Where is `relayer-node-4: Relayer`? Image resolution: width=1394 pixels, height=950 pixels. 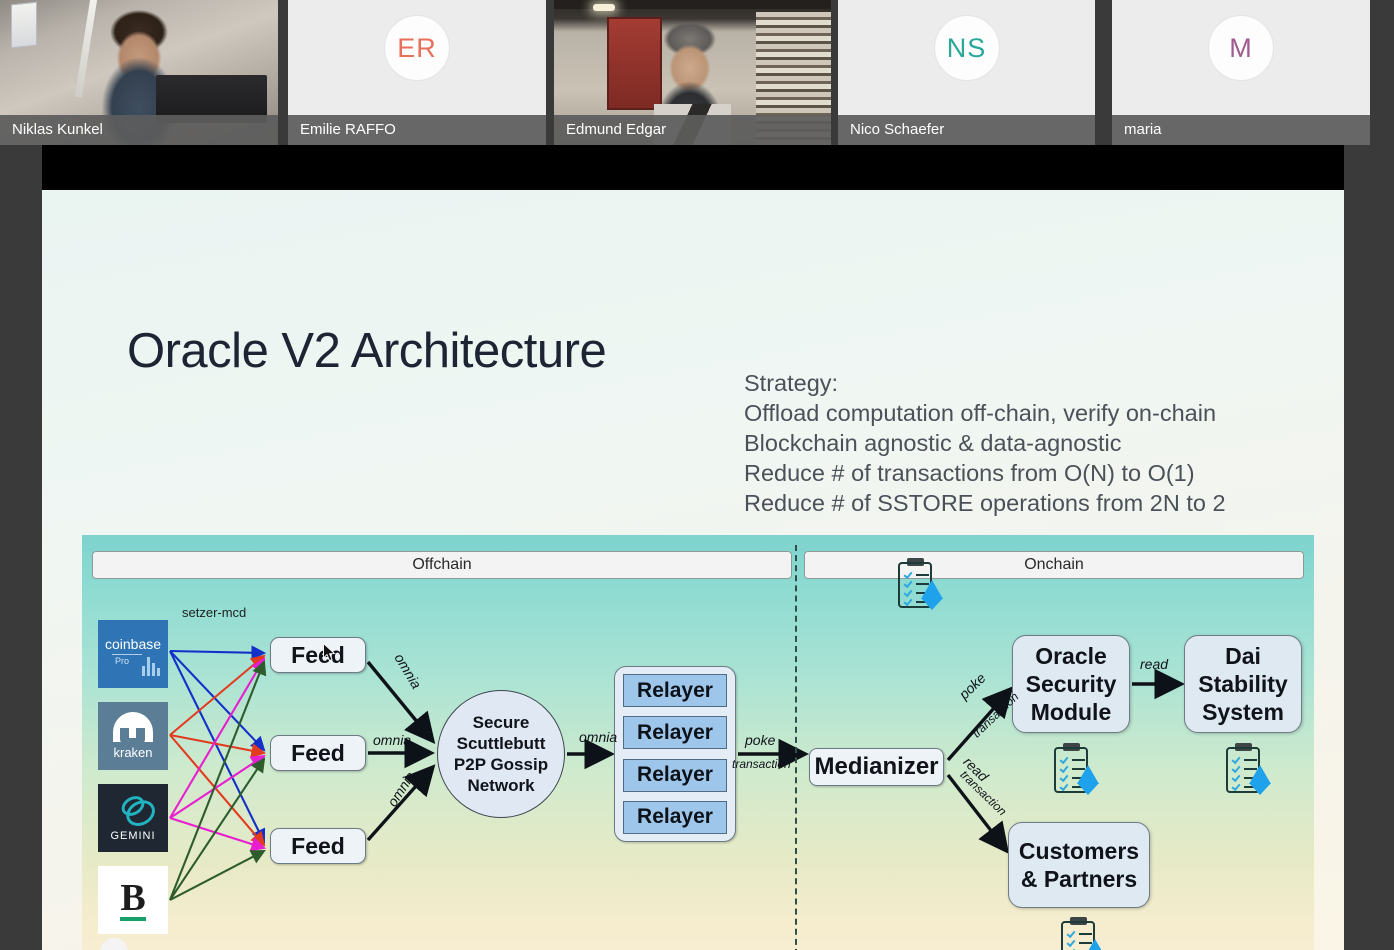 relayer-node-4: Relayer is located at coordinates (675, 817).